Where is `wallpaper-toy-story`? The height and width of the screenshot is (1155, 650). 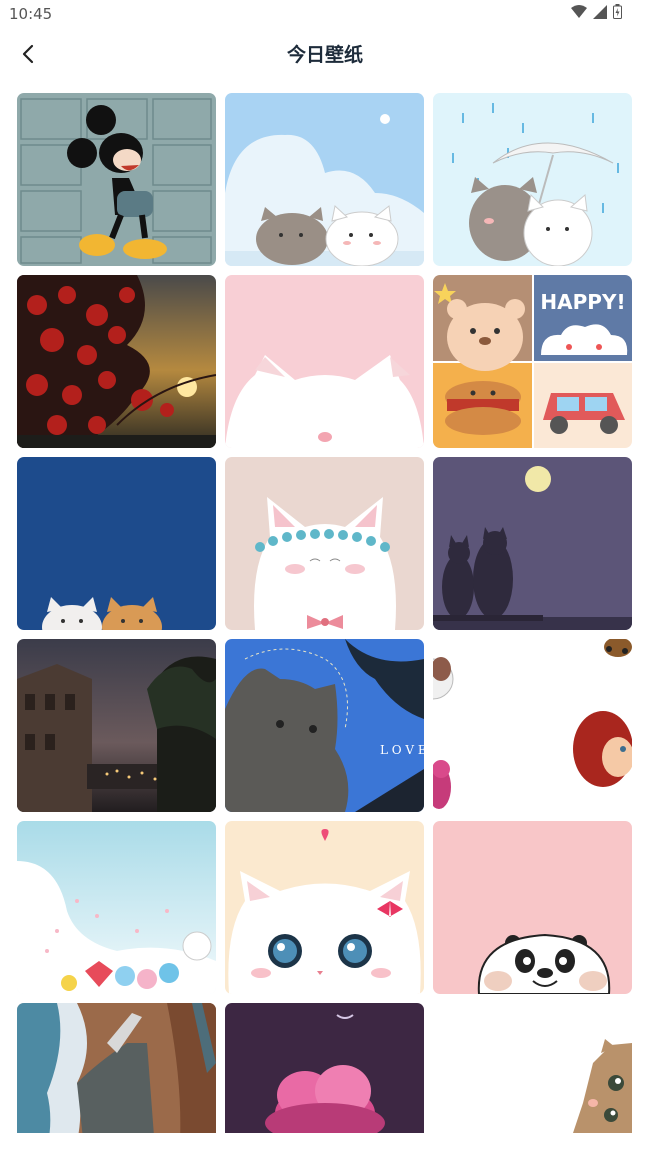 wallpaper-toy-story is located at coordinates (532, 725).